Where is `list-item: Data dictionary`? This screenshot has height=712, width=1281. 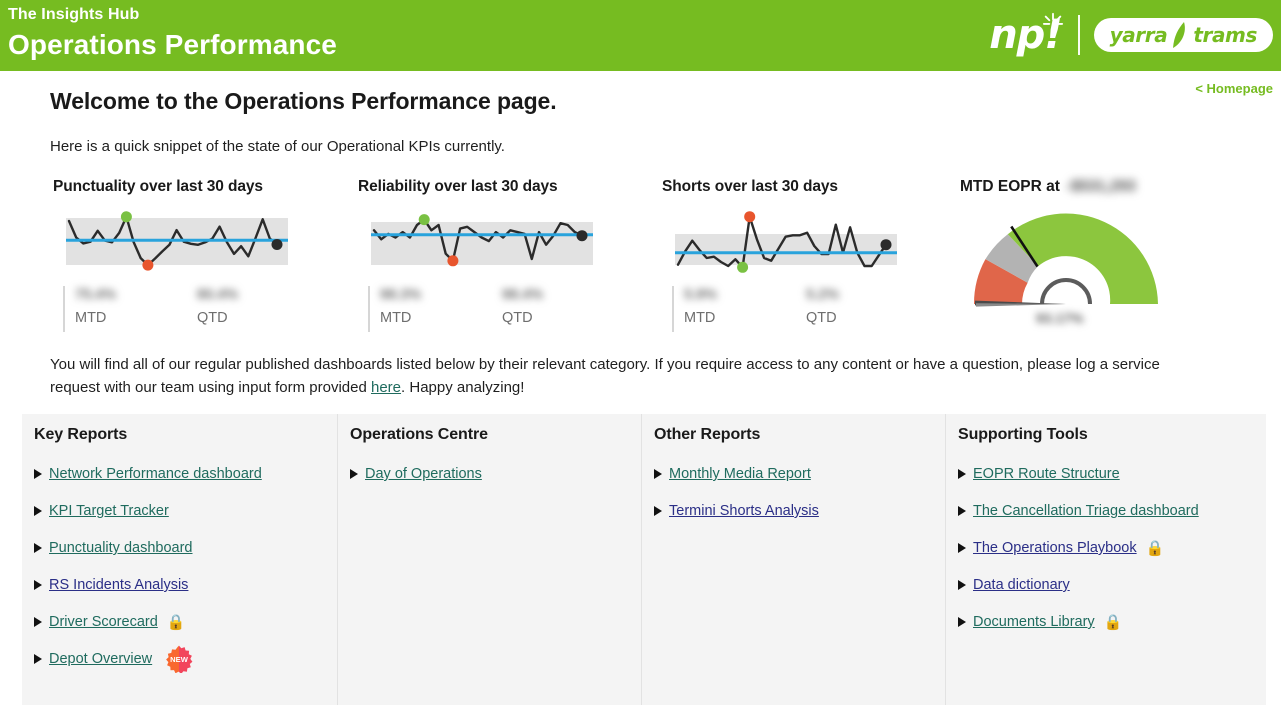 list-item: Data dictionary is located at coordinates (1112, 585).